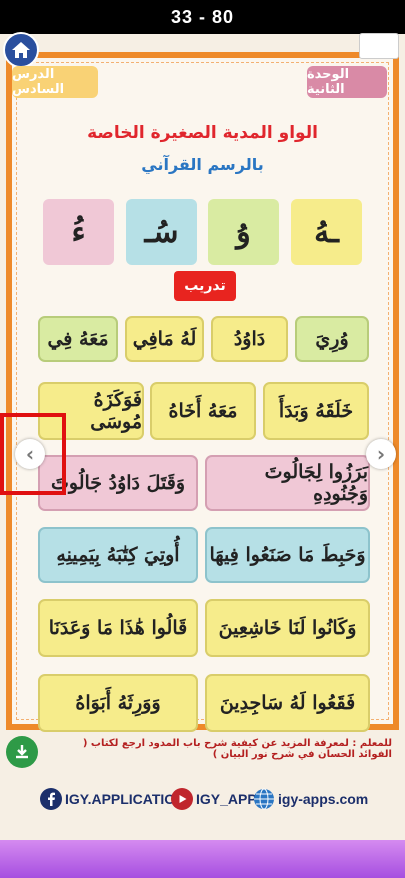 The width and height of the screenshot is (405, 878). I want to click on word-card: دَاوُدُ, so click(249, 339).